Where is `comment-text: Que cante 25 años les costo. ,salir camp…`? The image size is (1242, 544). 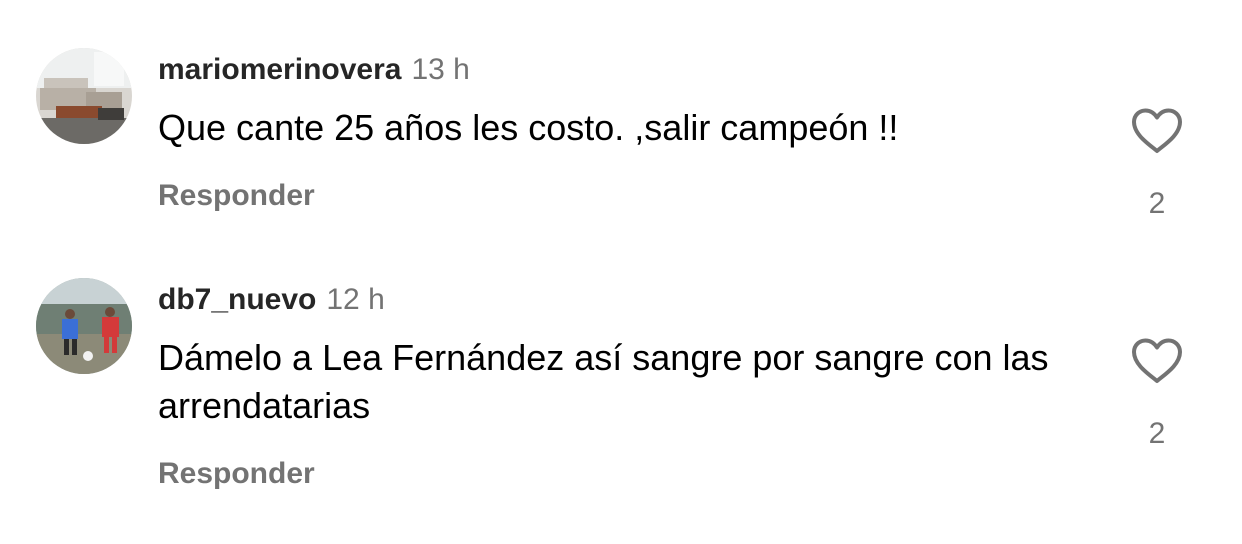
comment-text: Que cante 25 años les costo. ,salir camp… is located at coordinates (528, 127).